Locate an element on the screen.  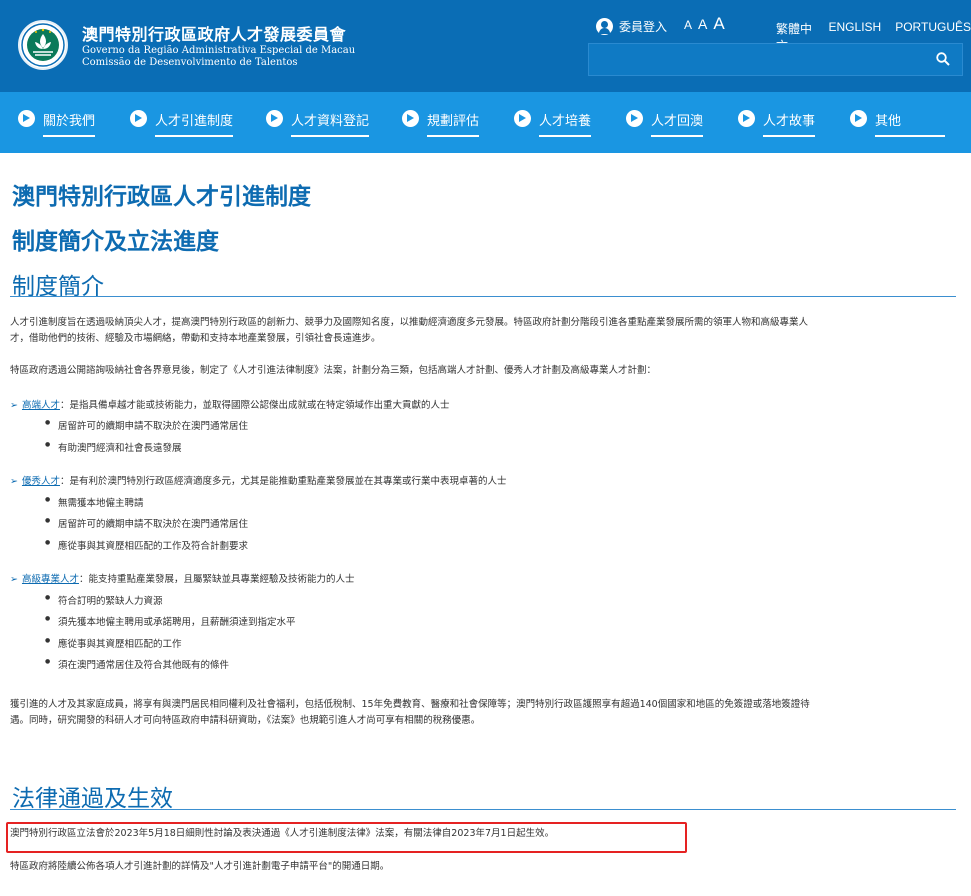
category-link-high-end: 高端人才 is located at coordinates (41, 405).